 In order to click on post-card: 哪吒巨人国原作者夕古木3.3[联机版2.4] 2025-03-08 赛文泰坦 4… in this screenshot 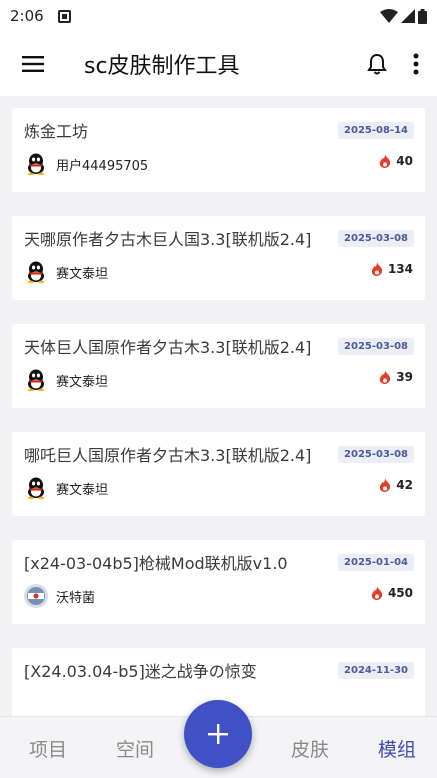, I will do `click(218, 474)`.